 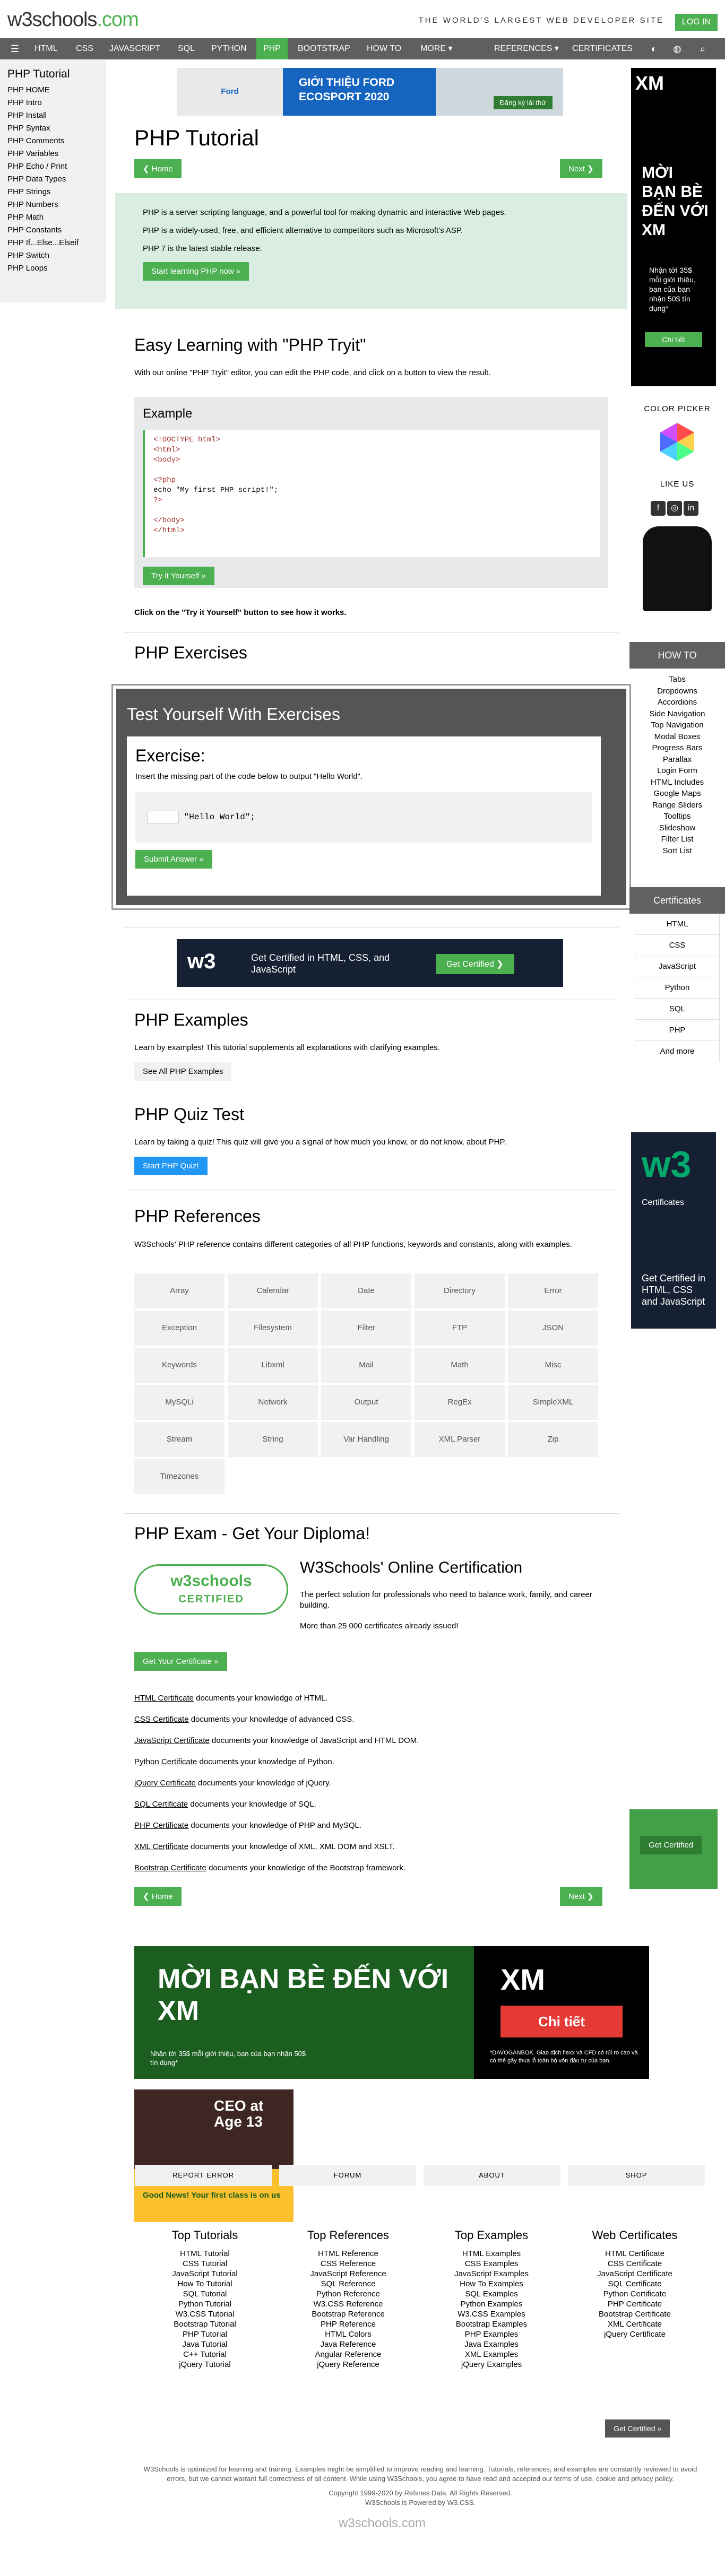 I want to click on certificate-link: SQL Certificate, so click(x=161, y=1804).